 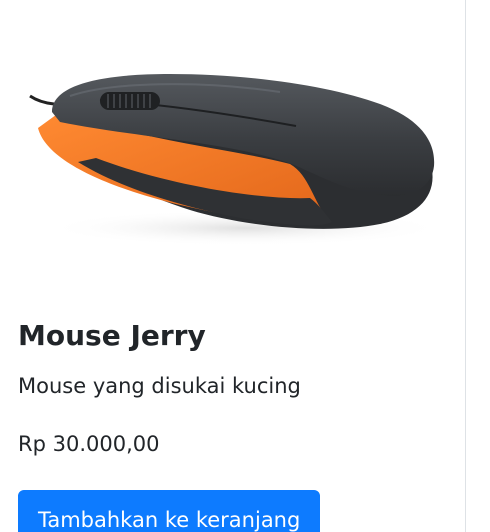 What do you see at coordinates (112, 335) in the screenshot?
I see `product-name: Mouse Jerry` at bounding box center [112, 335].